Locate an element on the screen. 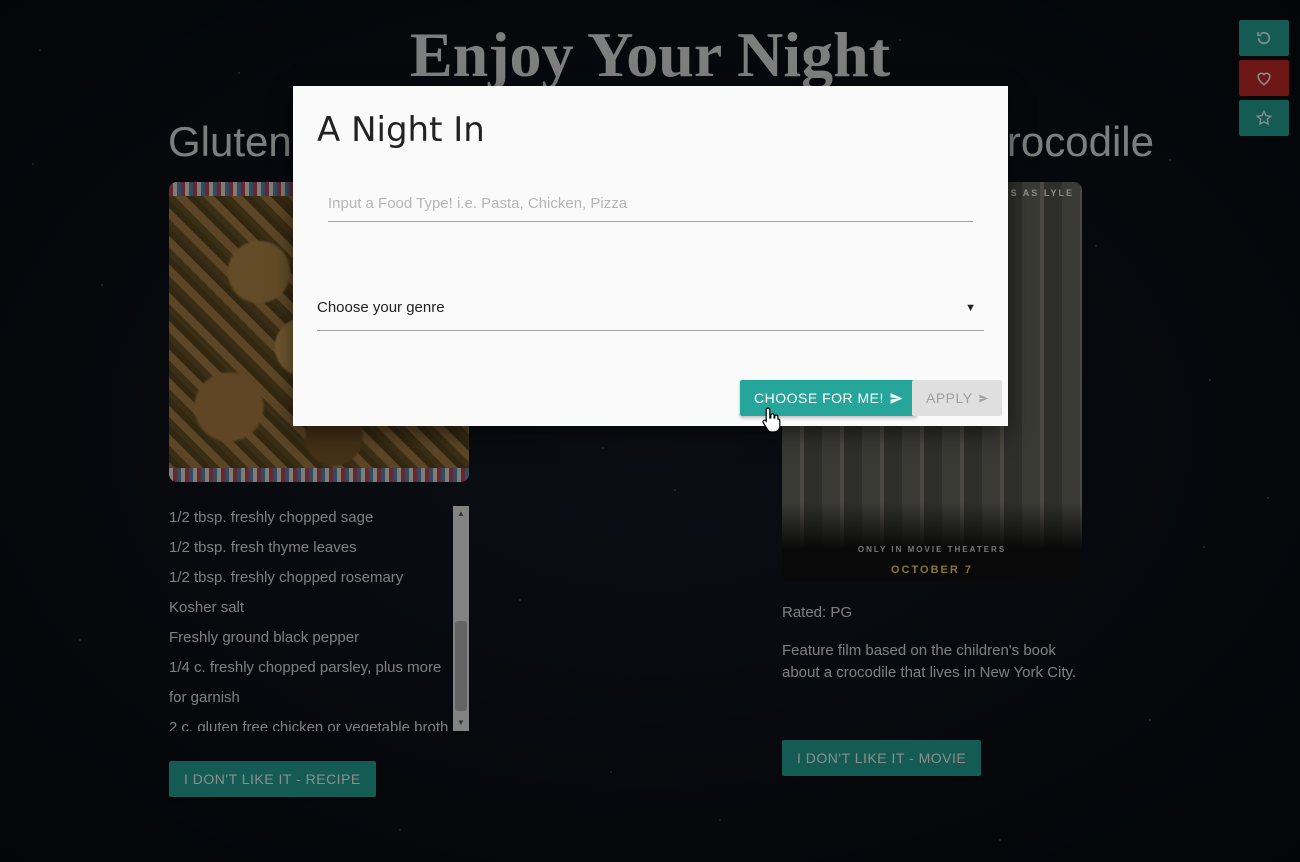 This screenshot has width=1300, height=862. chevron-down-icon: ▼ is located at coordinates (970, 308).